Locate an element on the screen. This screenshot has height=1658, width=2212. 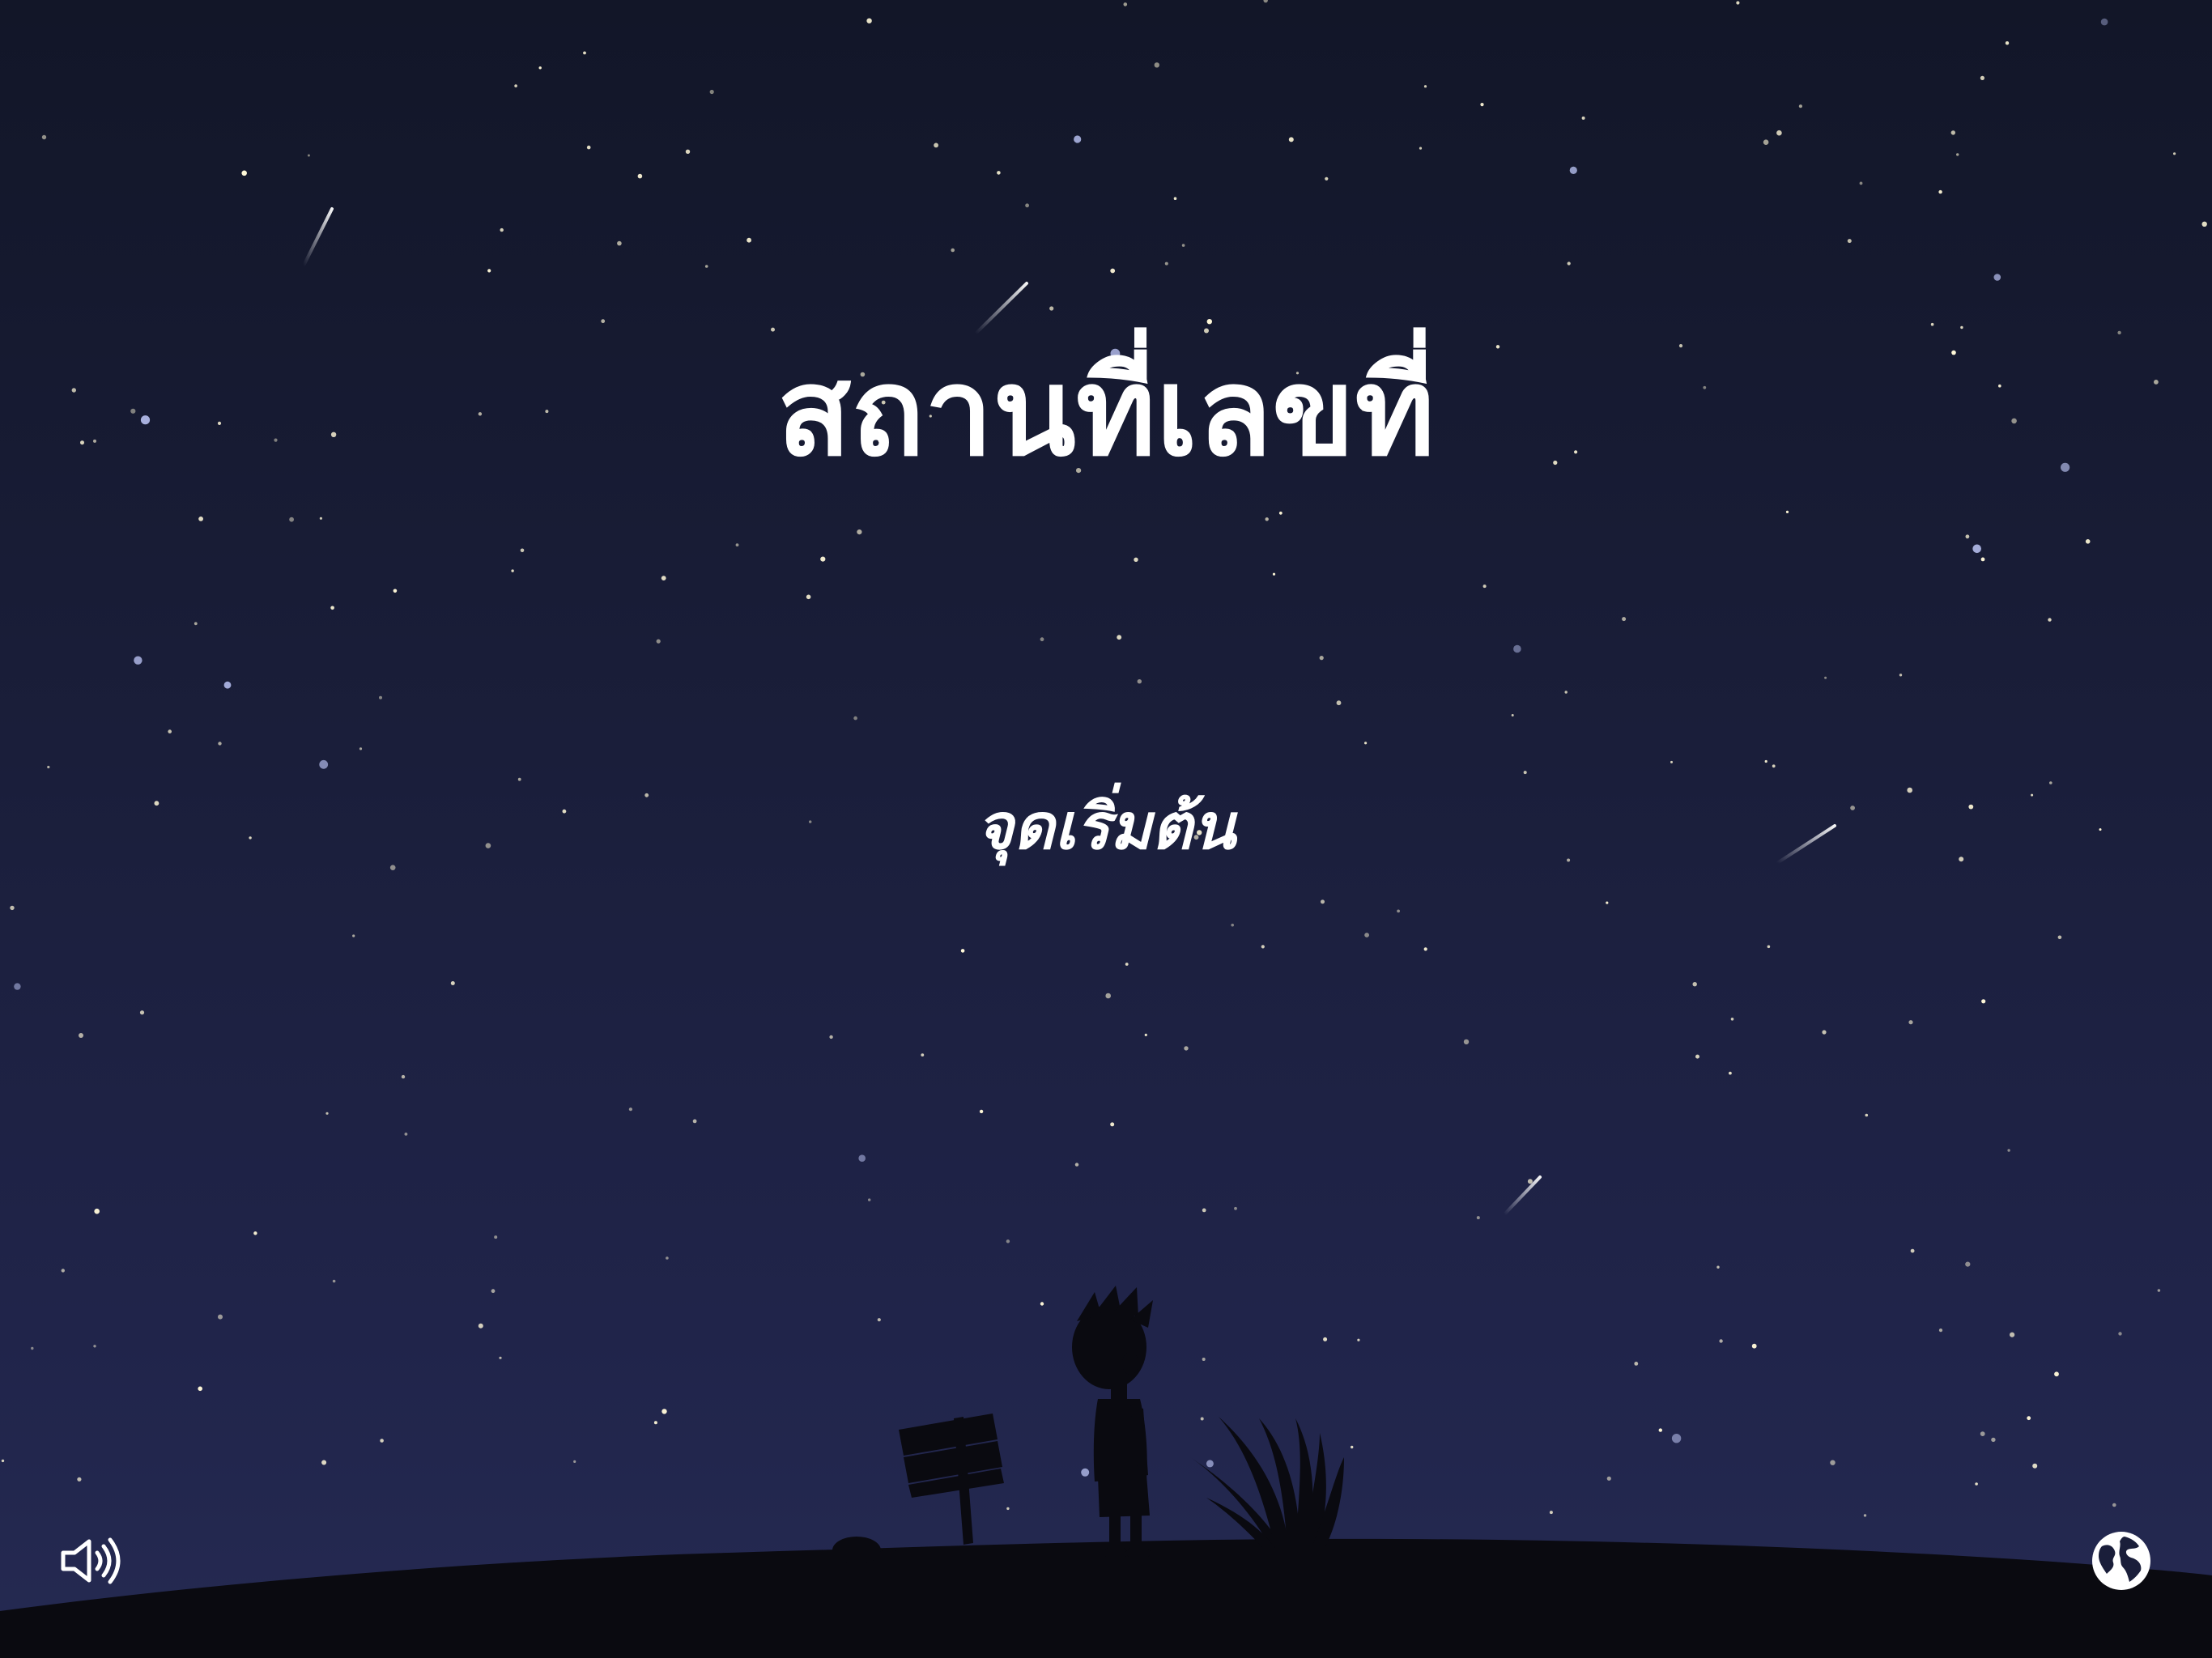
start-button: จุดเริ่มต้น is located at coordinates (1106, 827).